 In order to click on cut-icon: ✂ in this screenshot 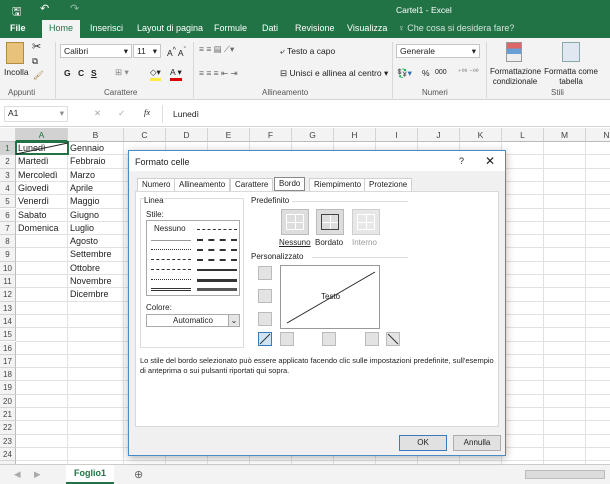, I will do `click(36, 46)`.